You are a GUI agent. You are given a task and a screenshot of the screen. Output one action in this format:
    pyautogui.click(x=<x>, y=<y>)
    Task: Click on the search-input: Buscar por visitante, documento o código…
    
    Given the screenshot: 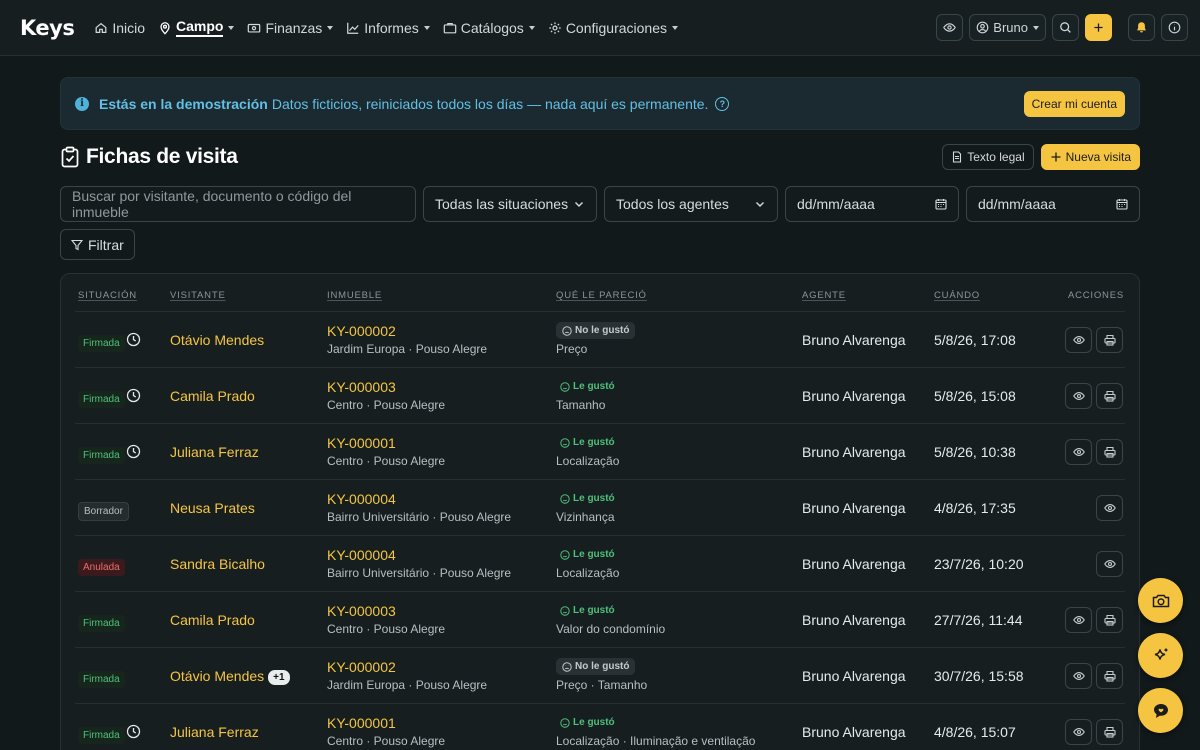 What is the action you would take?
    pyautogui.click(x=238, y=204)
    